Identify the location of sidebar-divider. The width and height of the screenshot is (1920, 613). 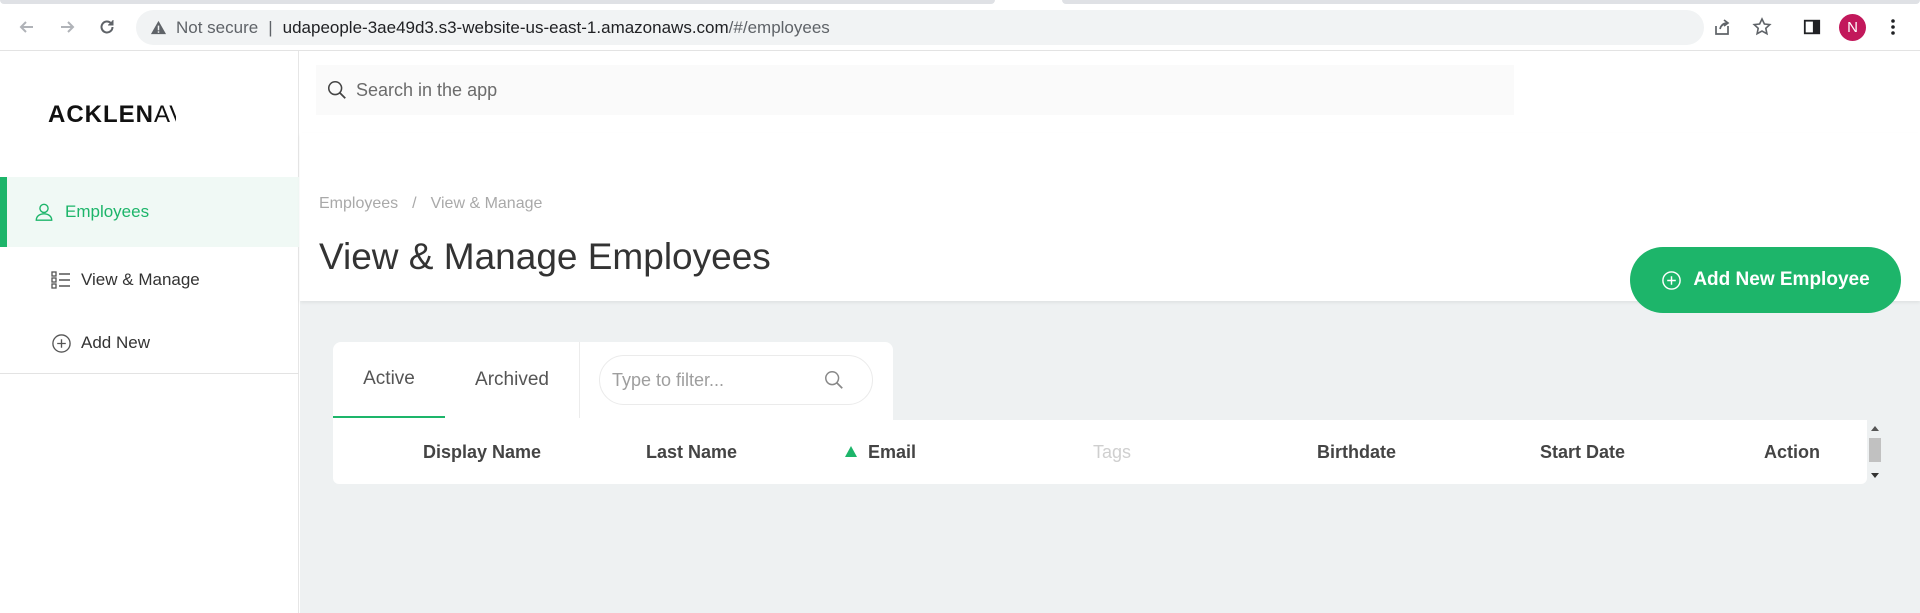
(149, 373).